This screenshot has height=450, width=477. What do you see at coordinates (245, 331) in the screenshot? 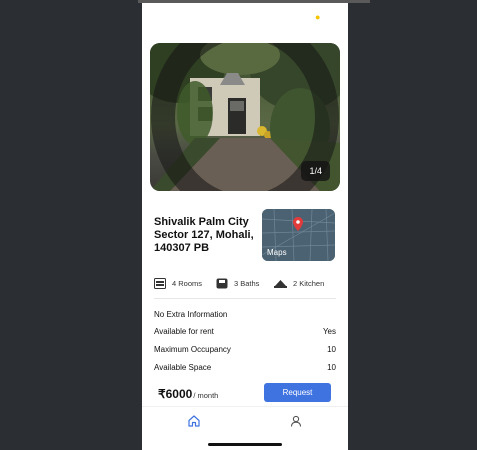
I see `detail-row-available: Available for rent Yes` at bounding box center [245, 331].